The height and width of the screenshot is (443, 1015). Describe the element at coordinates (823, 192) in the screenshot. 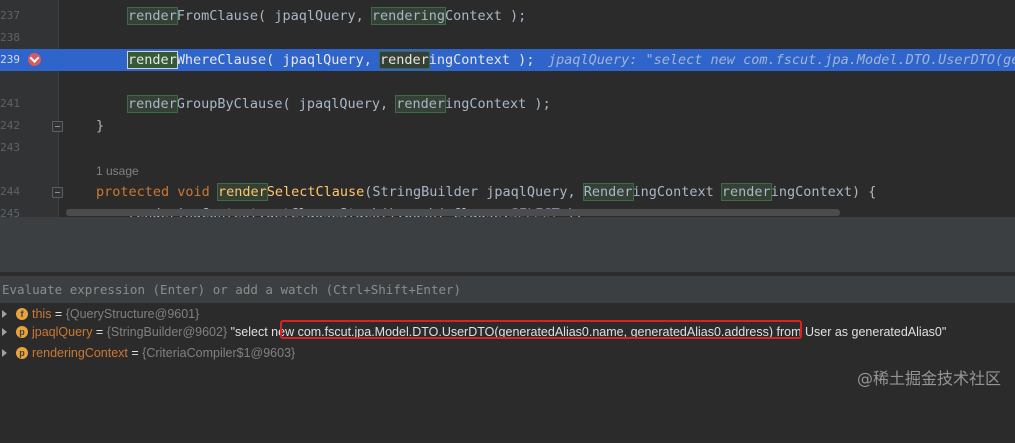

I see `code-token: ingContext) {` at that location.